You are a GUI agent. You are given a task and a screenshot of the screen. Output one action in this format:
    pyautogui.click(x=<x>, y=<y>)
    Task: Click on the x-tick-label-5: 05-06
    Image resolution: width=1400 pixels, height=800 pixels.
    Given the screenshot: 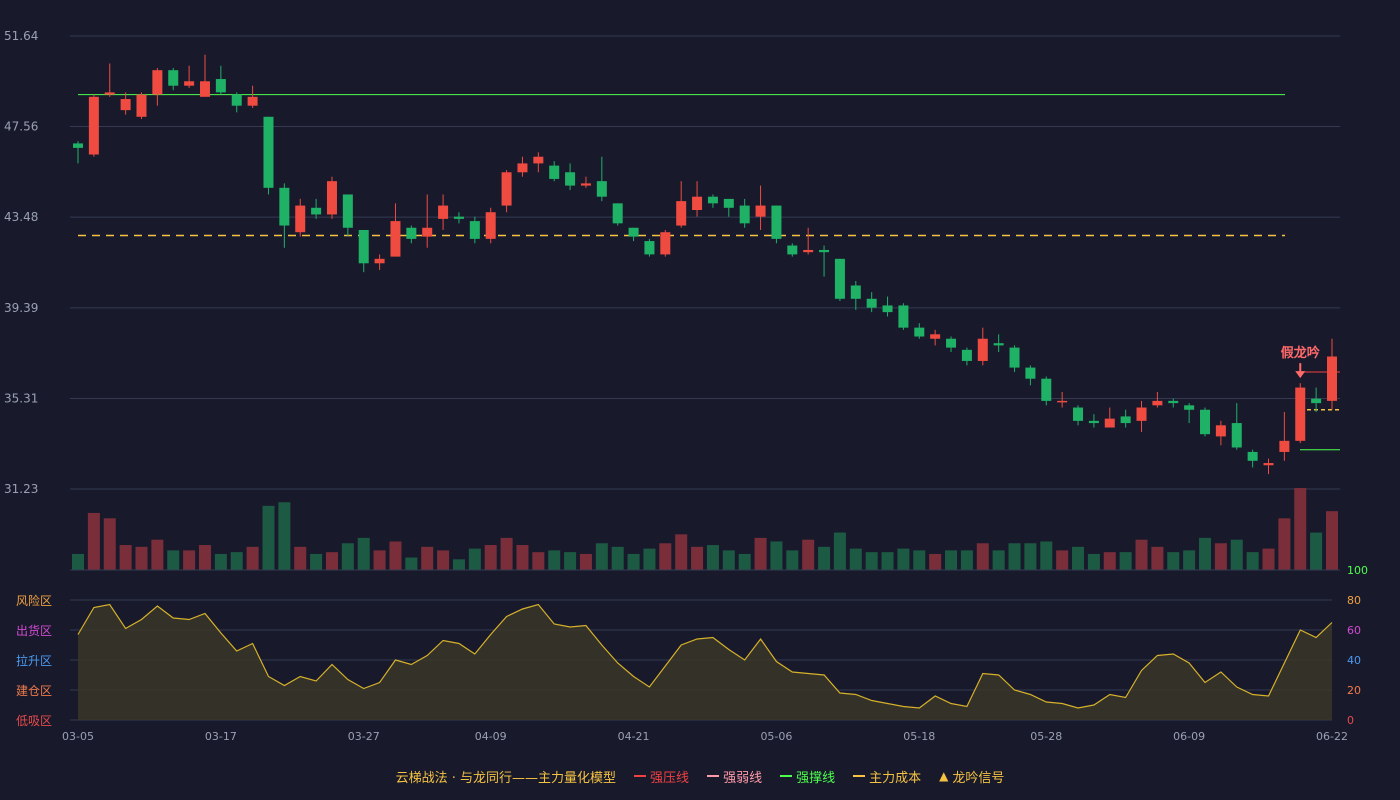 What is the action you would take?
    pyautogui.click(x=776, y=736)
    